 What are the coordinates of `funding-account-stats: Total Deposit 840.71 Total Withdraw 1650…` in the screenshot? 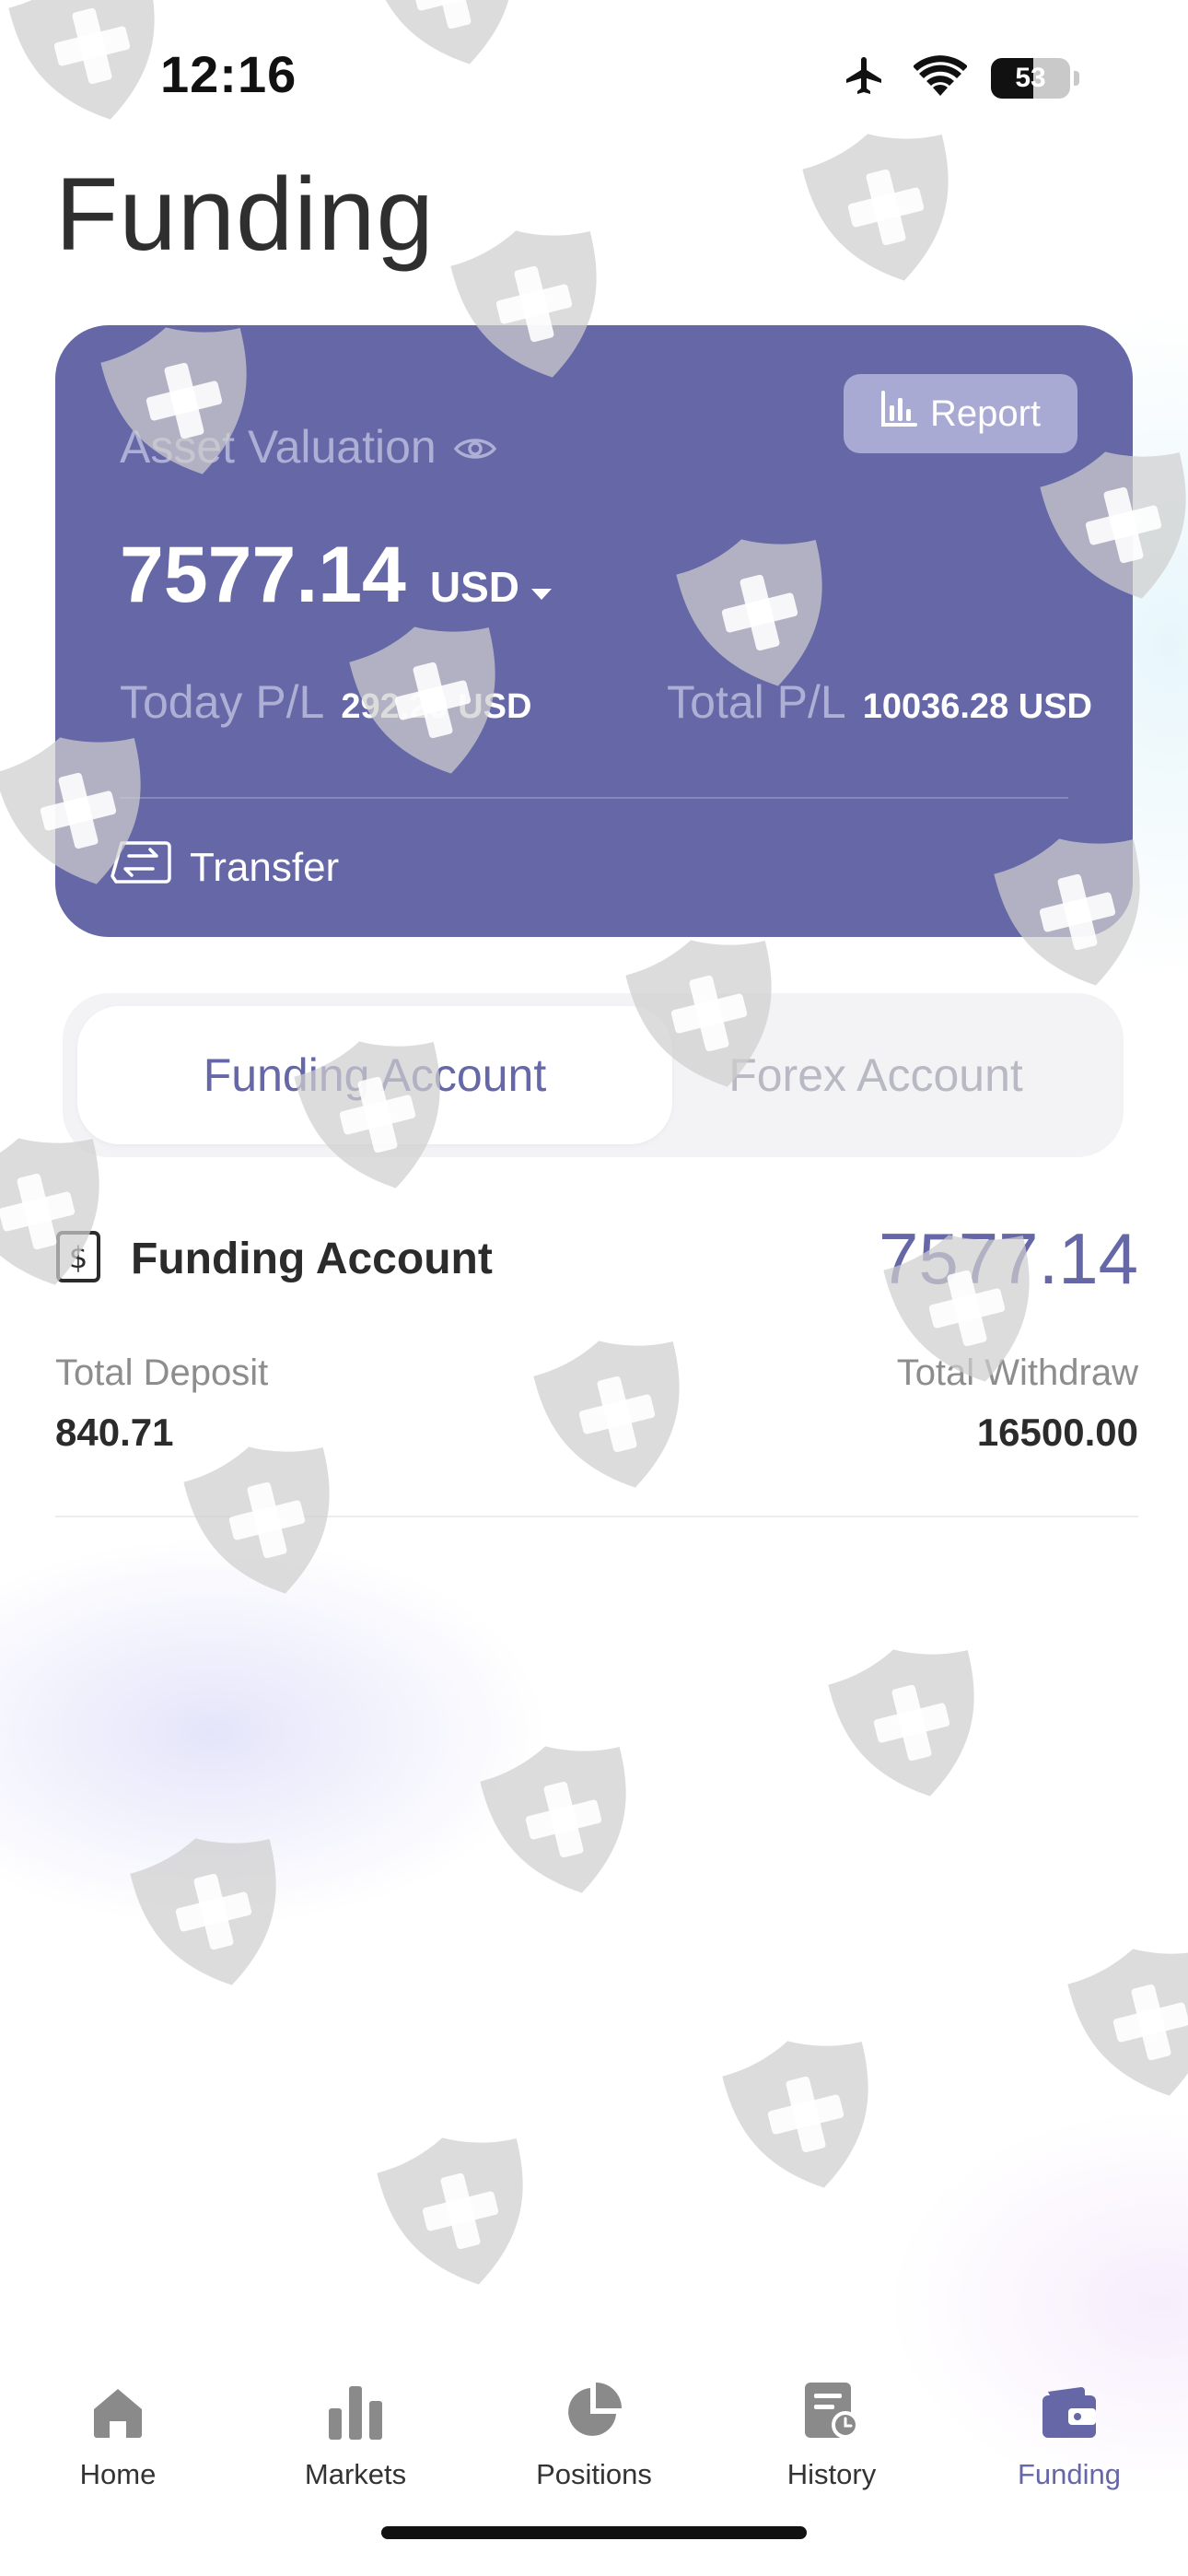 It's located at (596, 1403).